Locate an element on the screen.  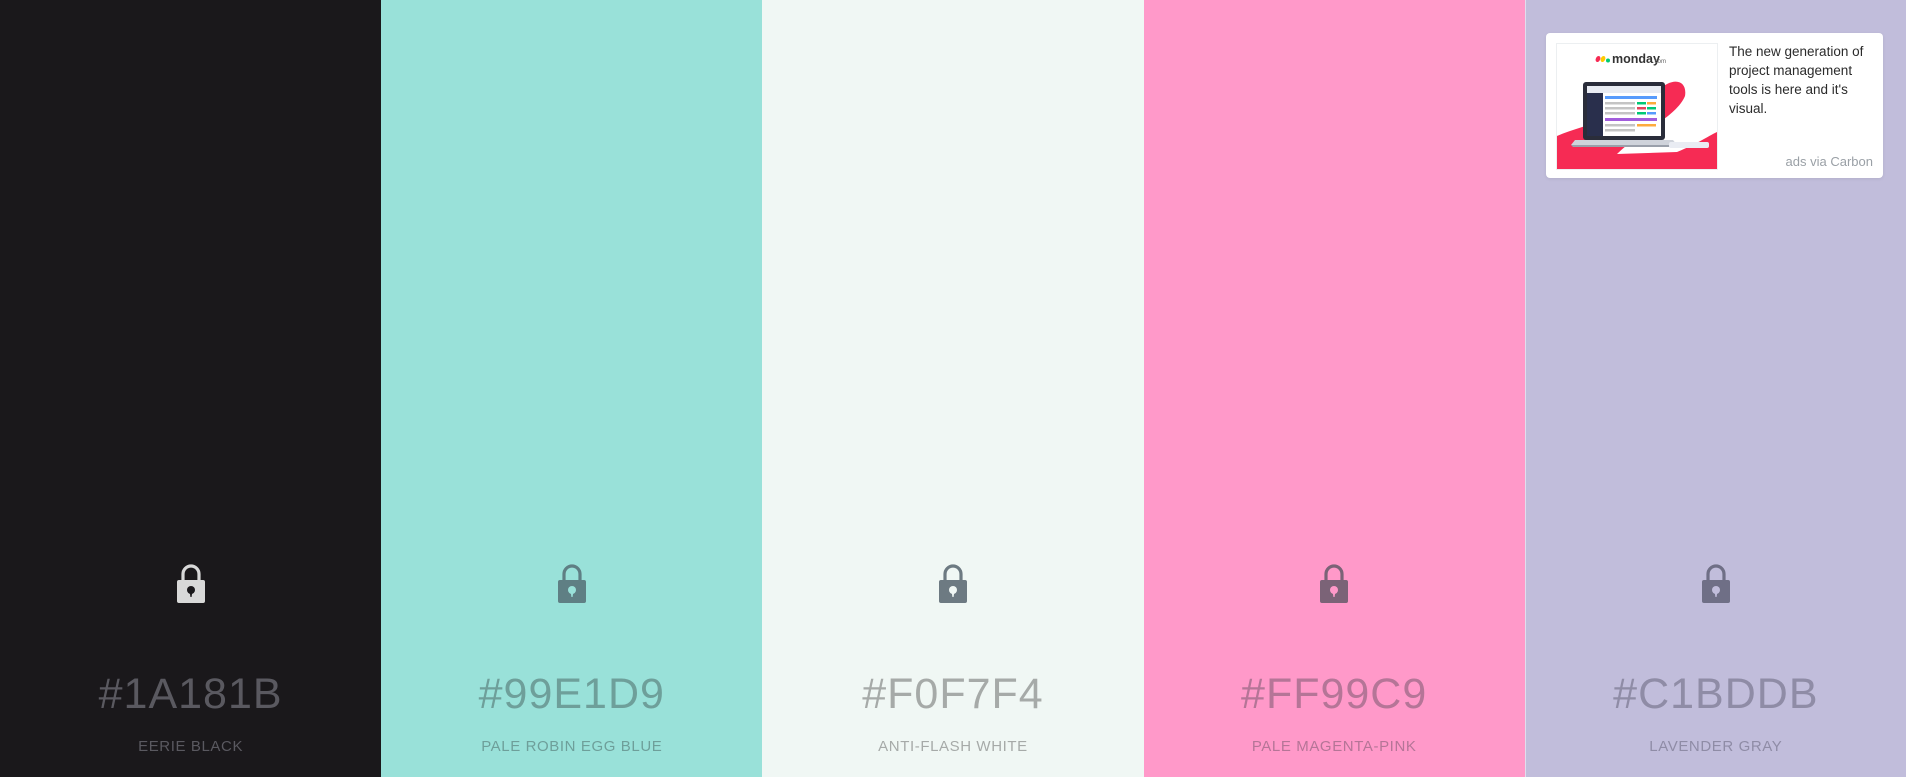
color-name: EERIE BLACK is located at coordinates (191, 746).